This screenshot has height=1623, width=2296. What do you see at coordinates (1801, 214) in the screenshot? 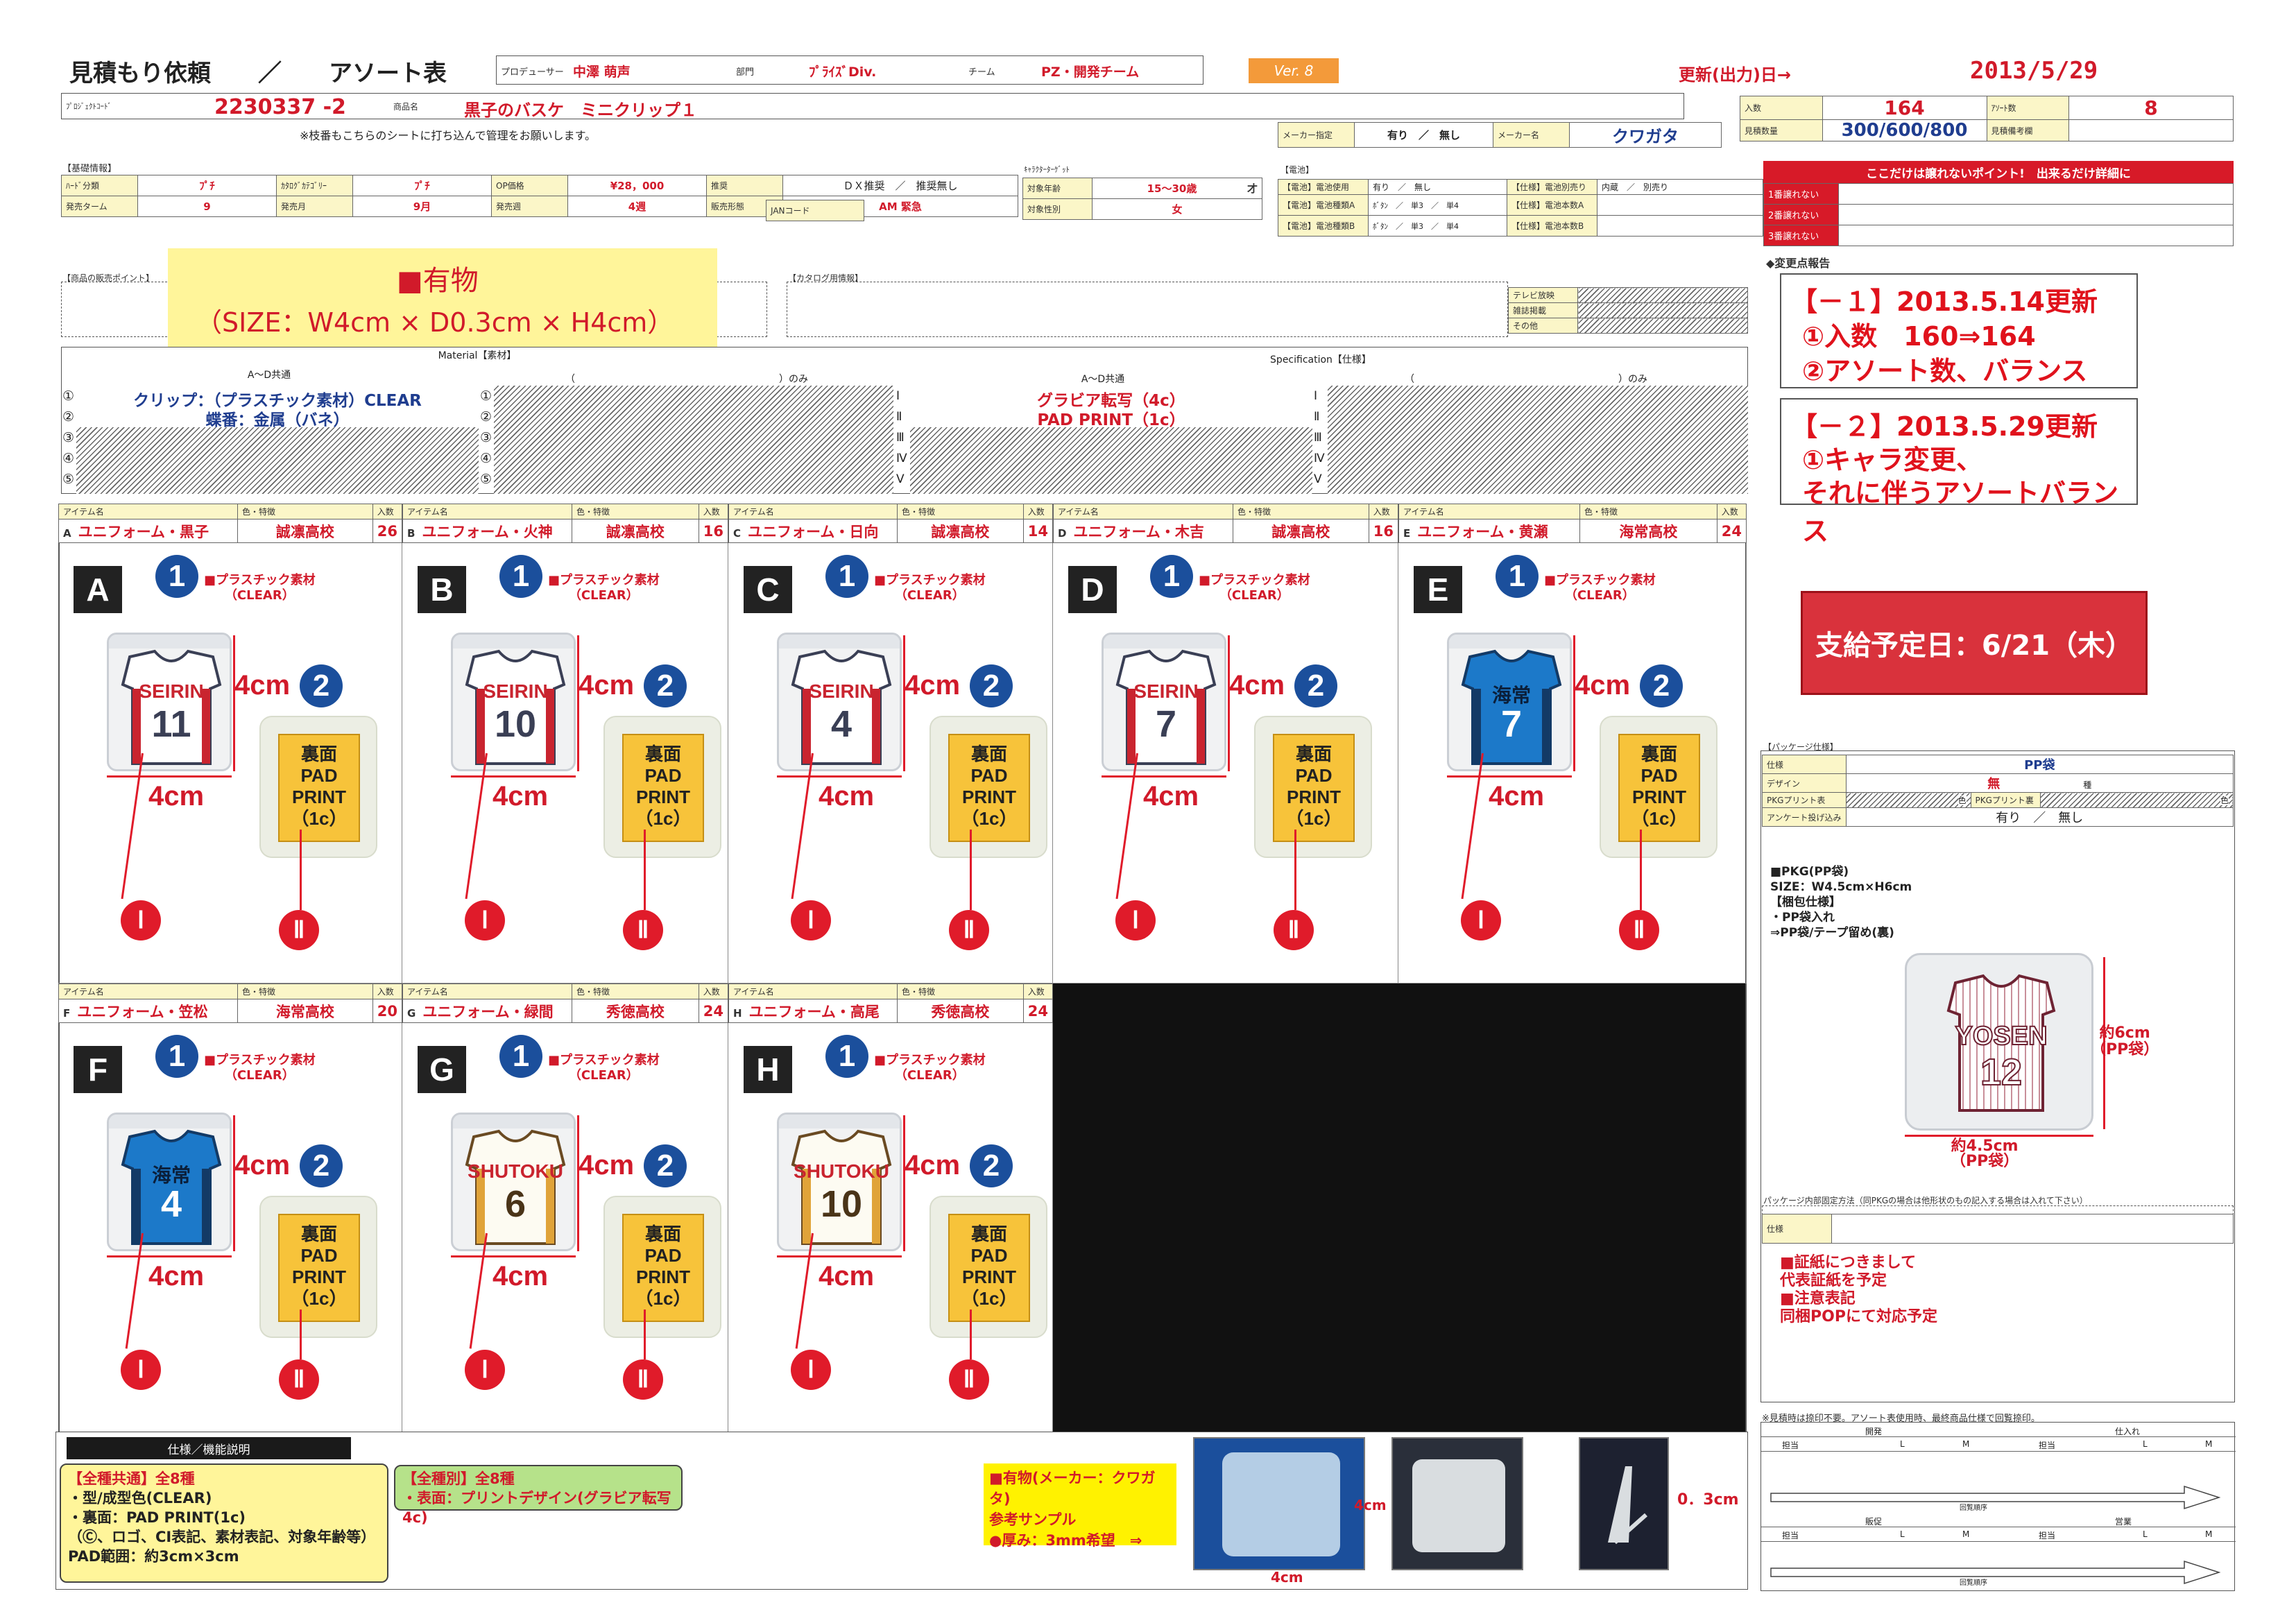
I see `point-2-label: 2番譲れない` at bounding box center [1801, 214].